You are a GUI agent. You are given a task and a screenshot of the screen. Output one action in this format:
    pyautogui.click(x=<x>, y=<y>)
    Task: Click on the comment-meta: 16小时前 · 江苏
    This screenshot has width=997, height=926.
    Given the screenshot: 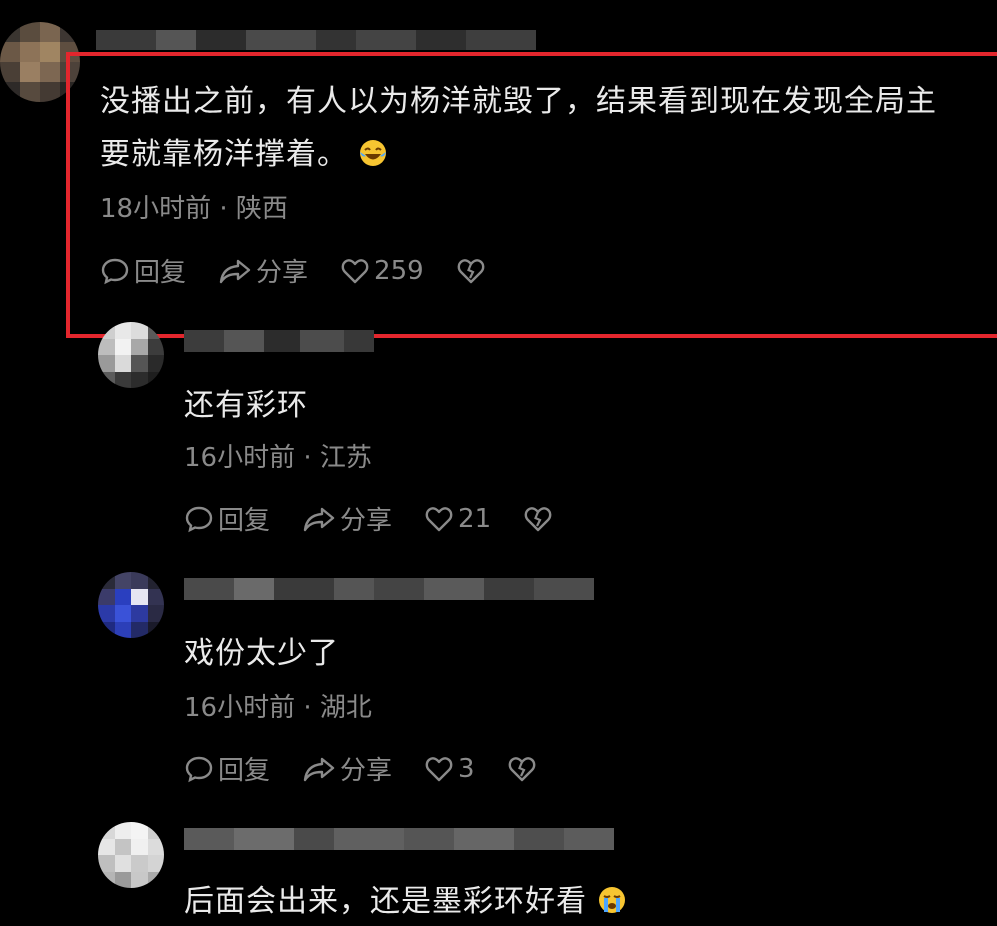 What is the action you would take?
    pyautogui.click(x=278, y=458)
    